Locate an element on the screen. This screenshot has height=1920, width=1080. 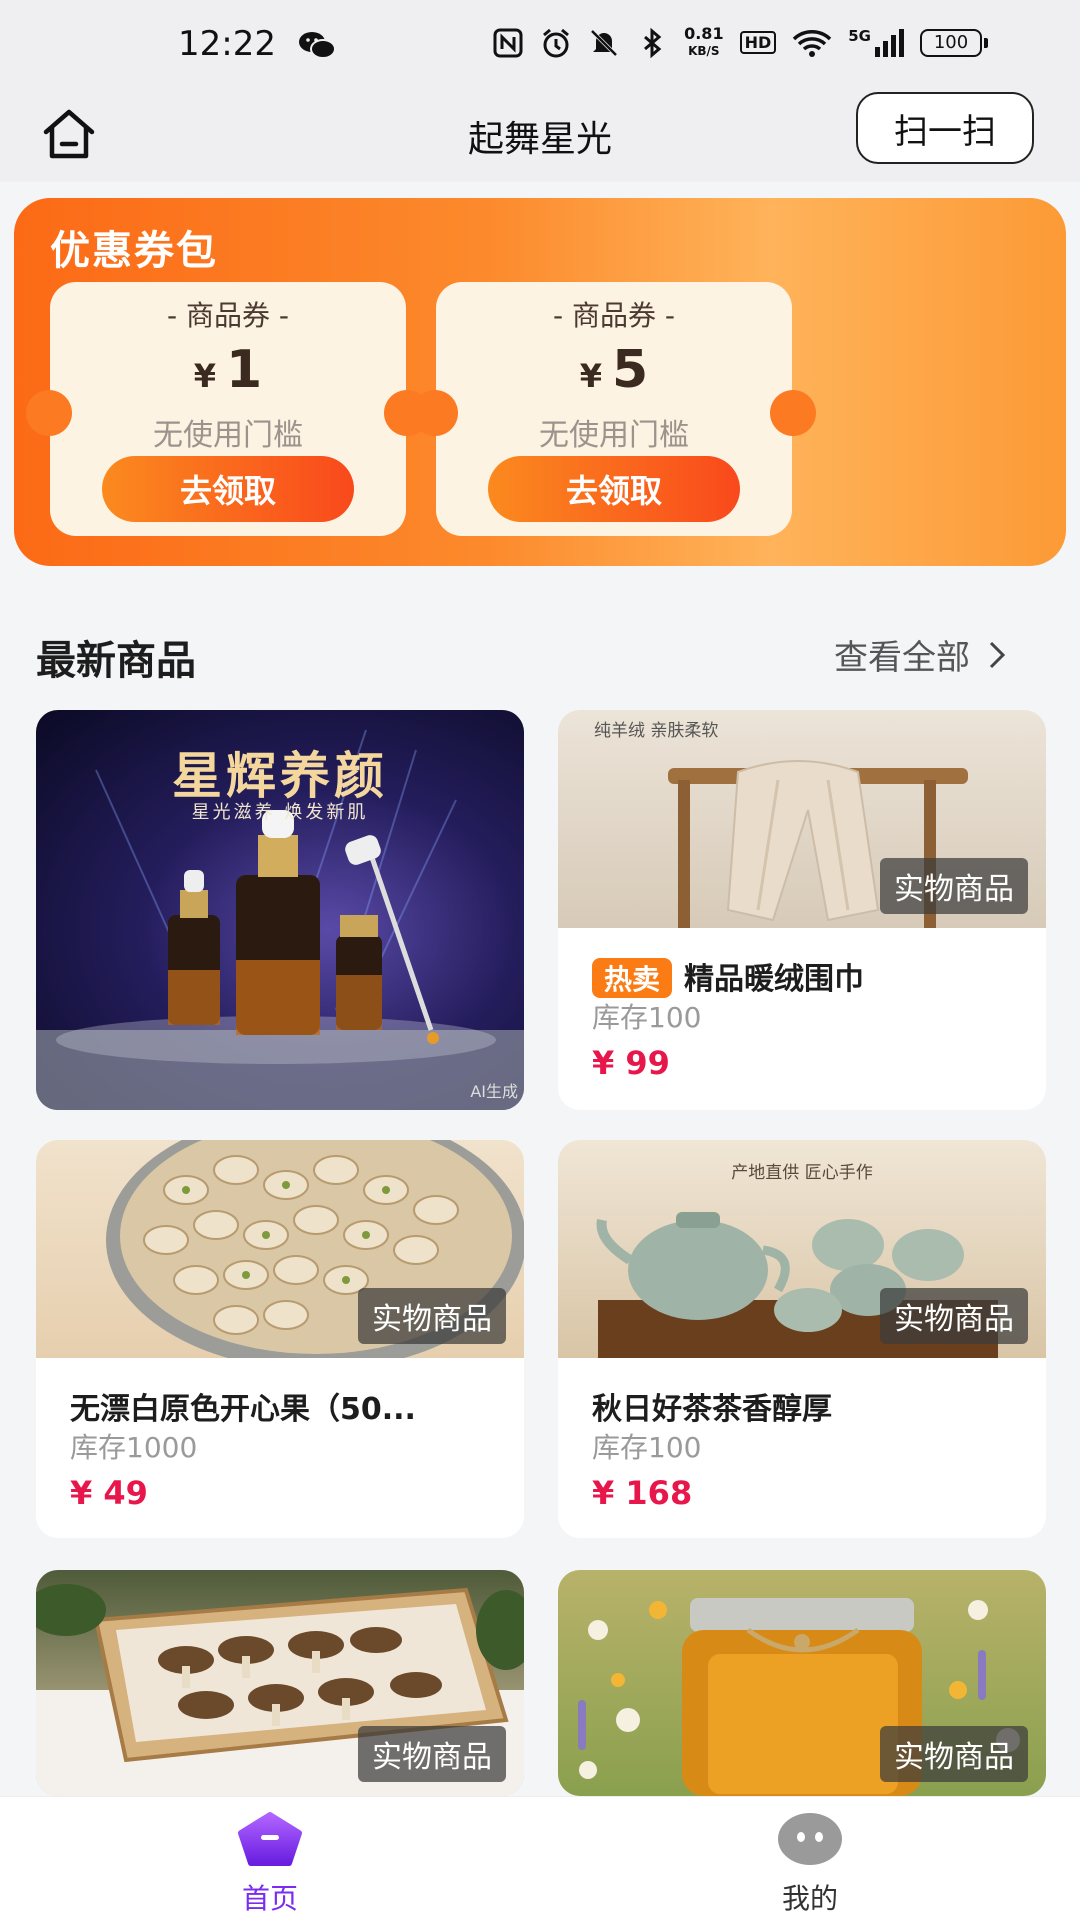
app-header: 起舞星光 扫一扫 is located at coordinates (540, 135).